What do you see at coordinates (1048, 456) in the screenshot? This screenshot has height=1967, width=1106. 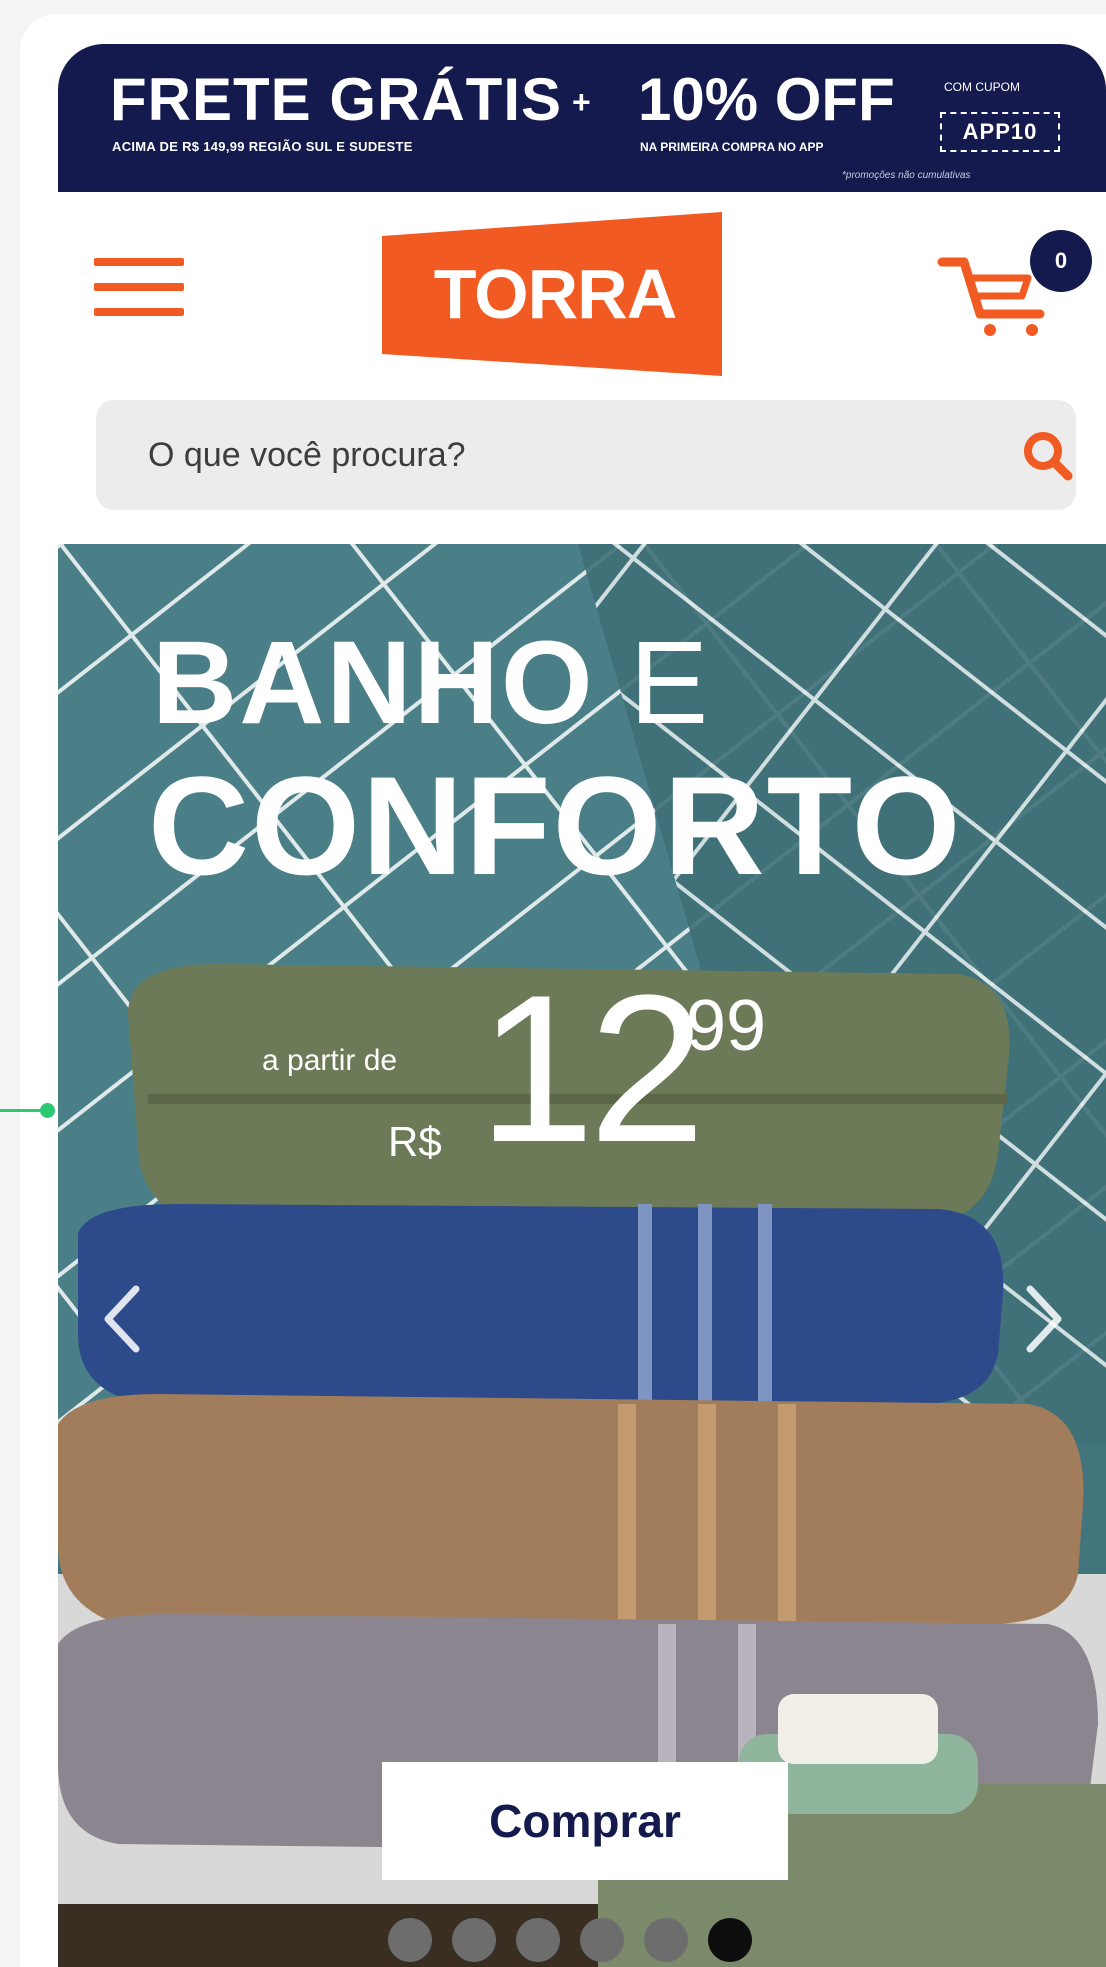 I see `search-icon` at bounding box center [1048, 456].